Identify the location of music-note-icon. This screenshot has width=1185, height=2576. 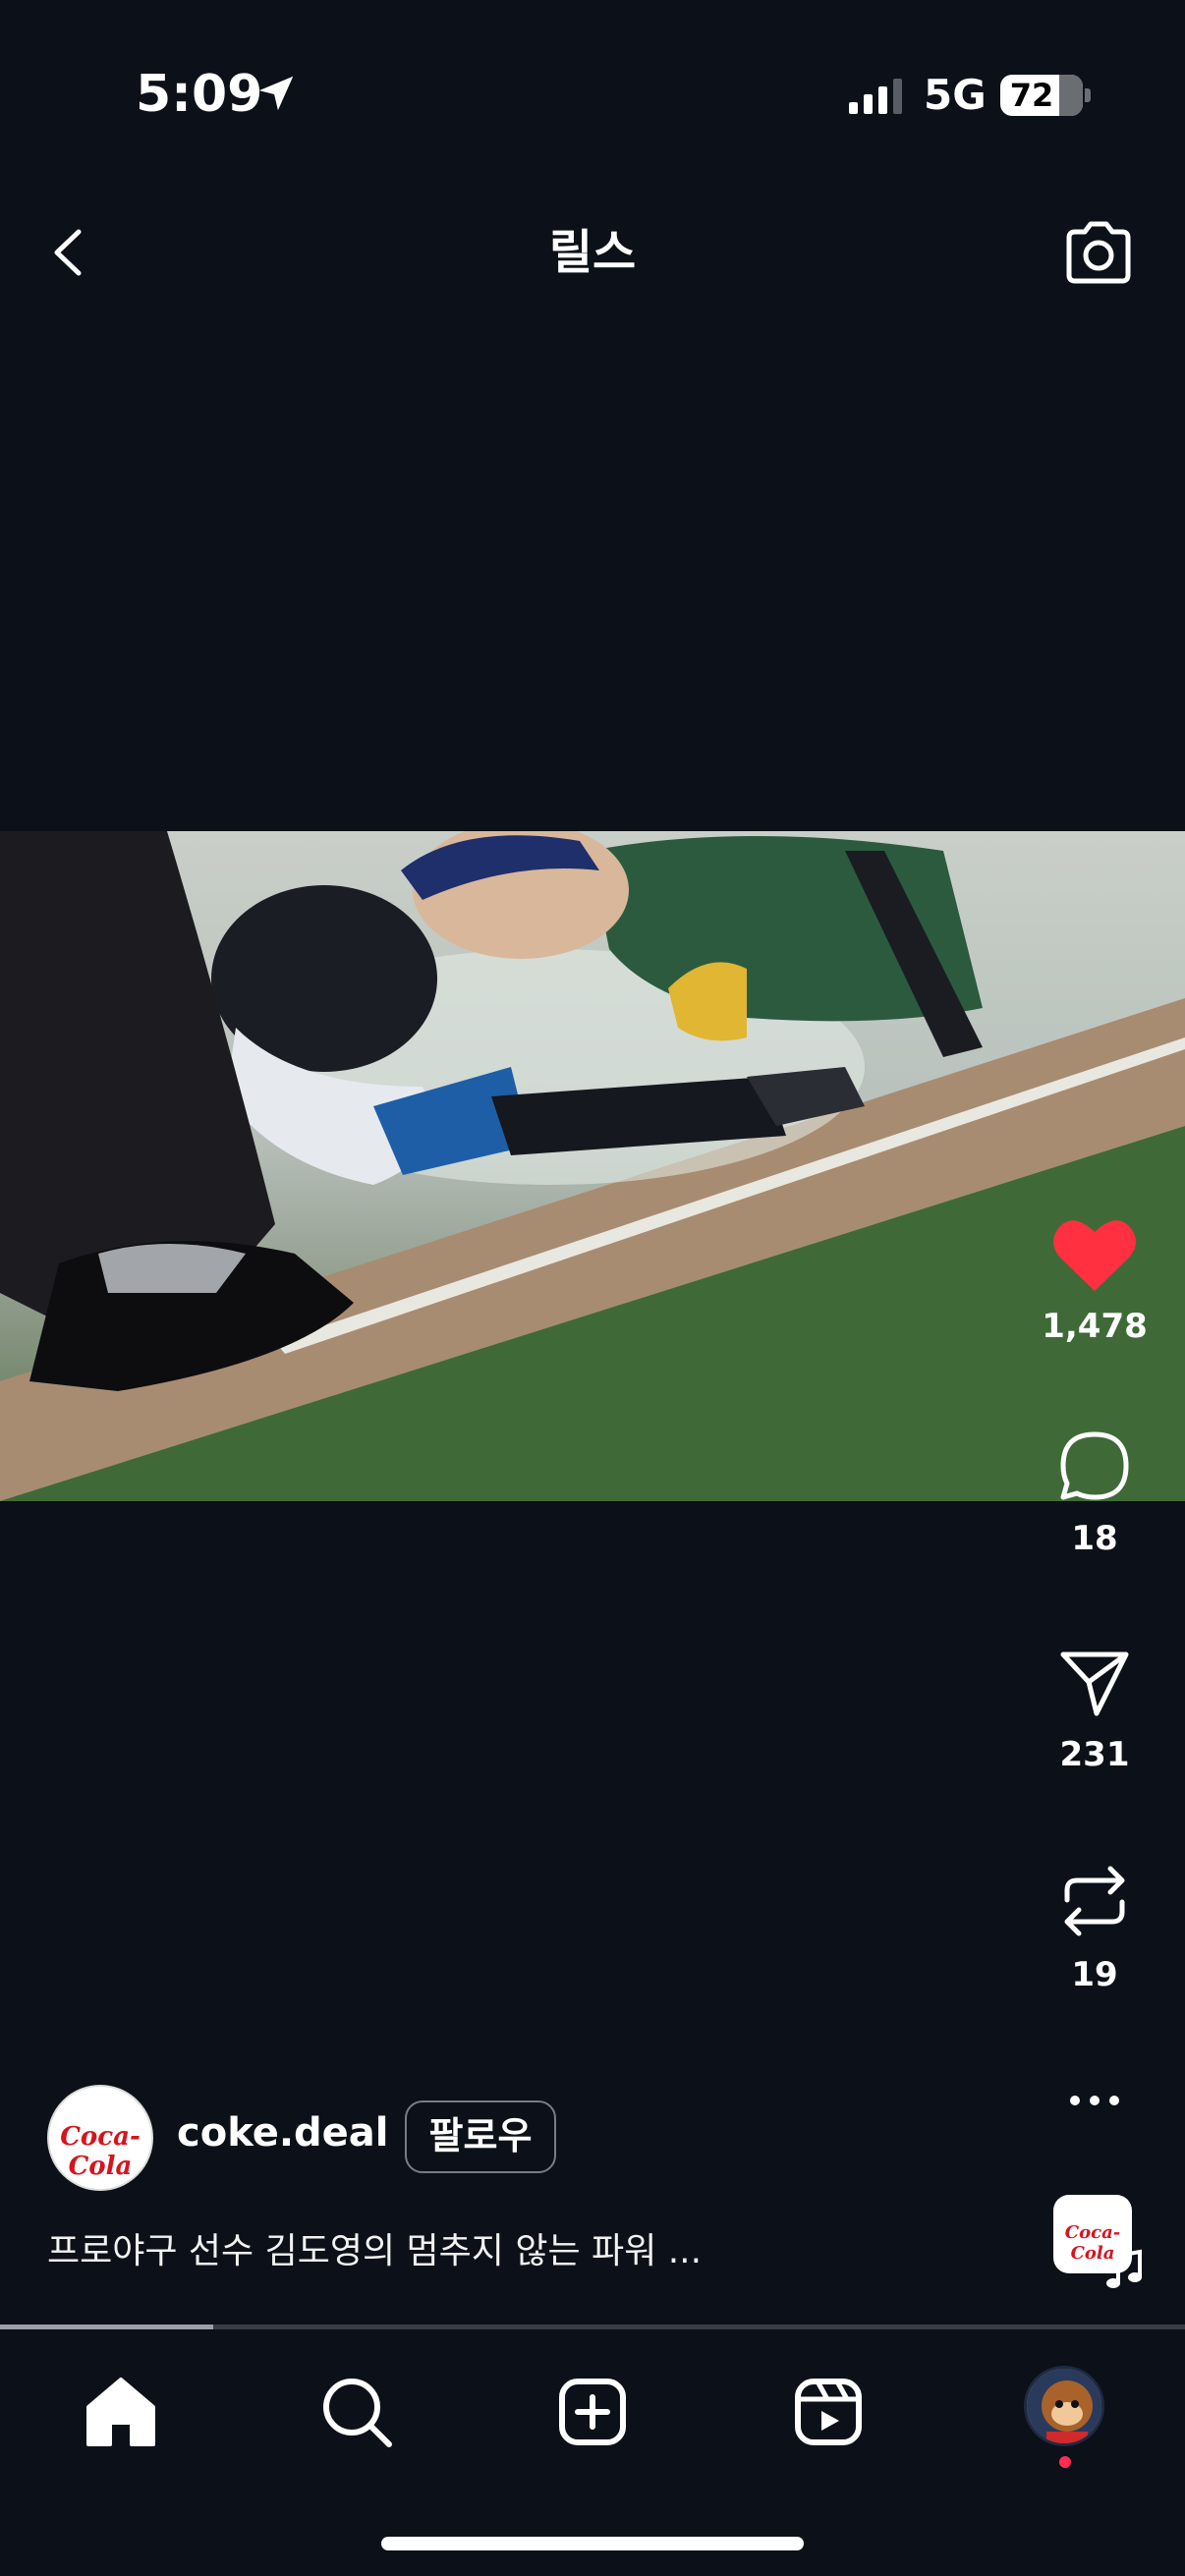
(1124, 2268).